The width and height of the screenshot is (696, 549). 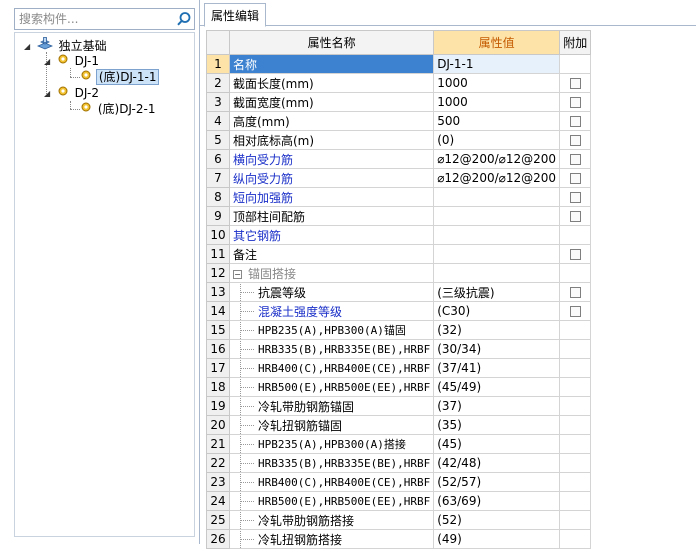 I want to click on property-row: 24 HRB500(E),HRB500E(EE),HRBF (63/69), so click(x=399, y=501).